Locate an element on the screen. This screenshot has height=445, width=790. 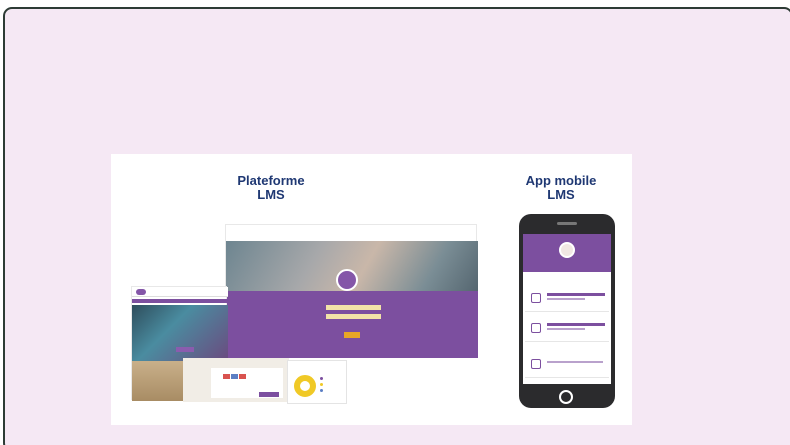
password-field is located at coordinates (353, 316).